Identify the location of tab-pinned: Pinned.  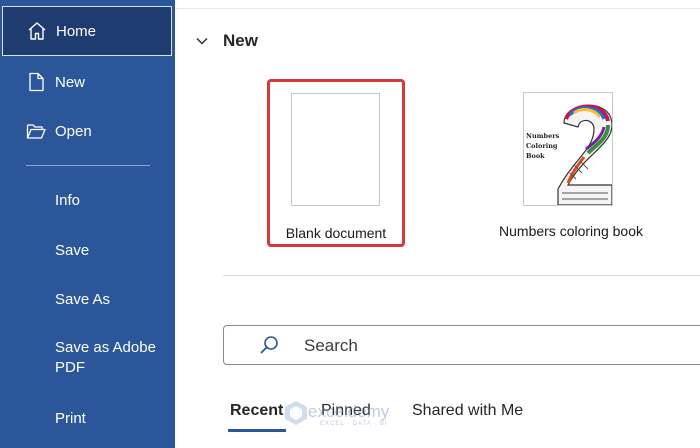
(346, 411).